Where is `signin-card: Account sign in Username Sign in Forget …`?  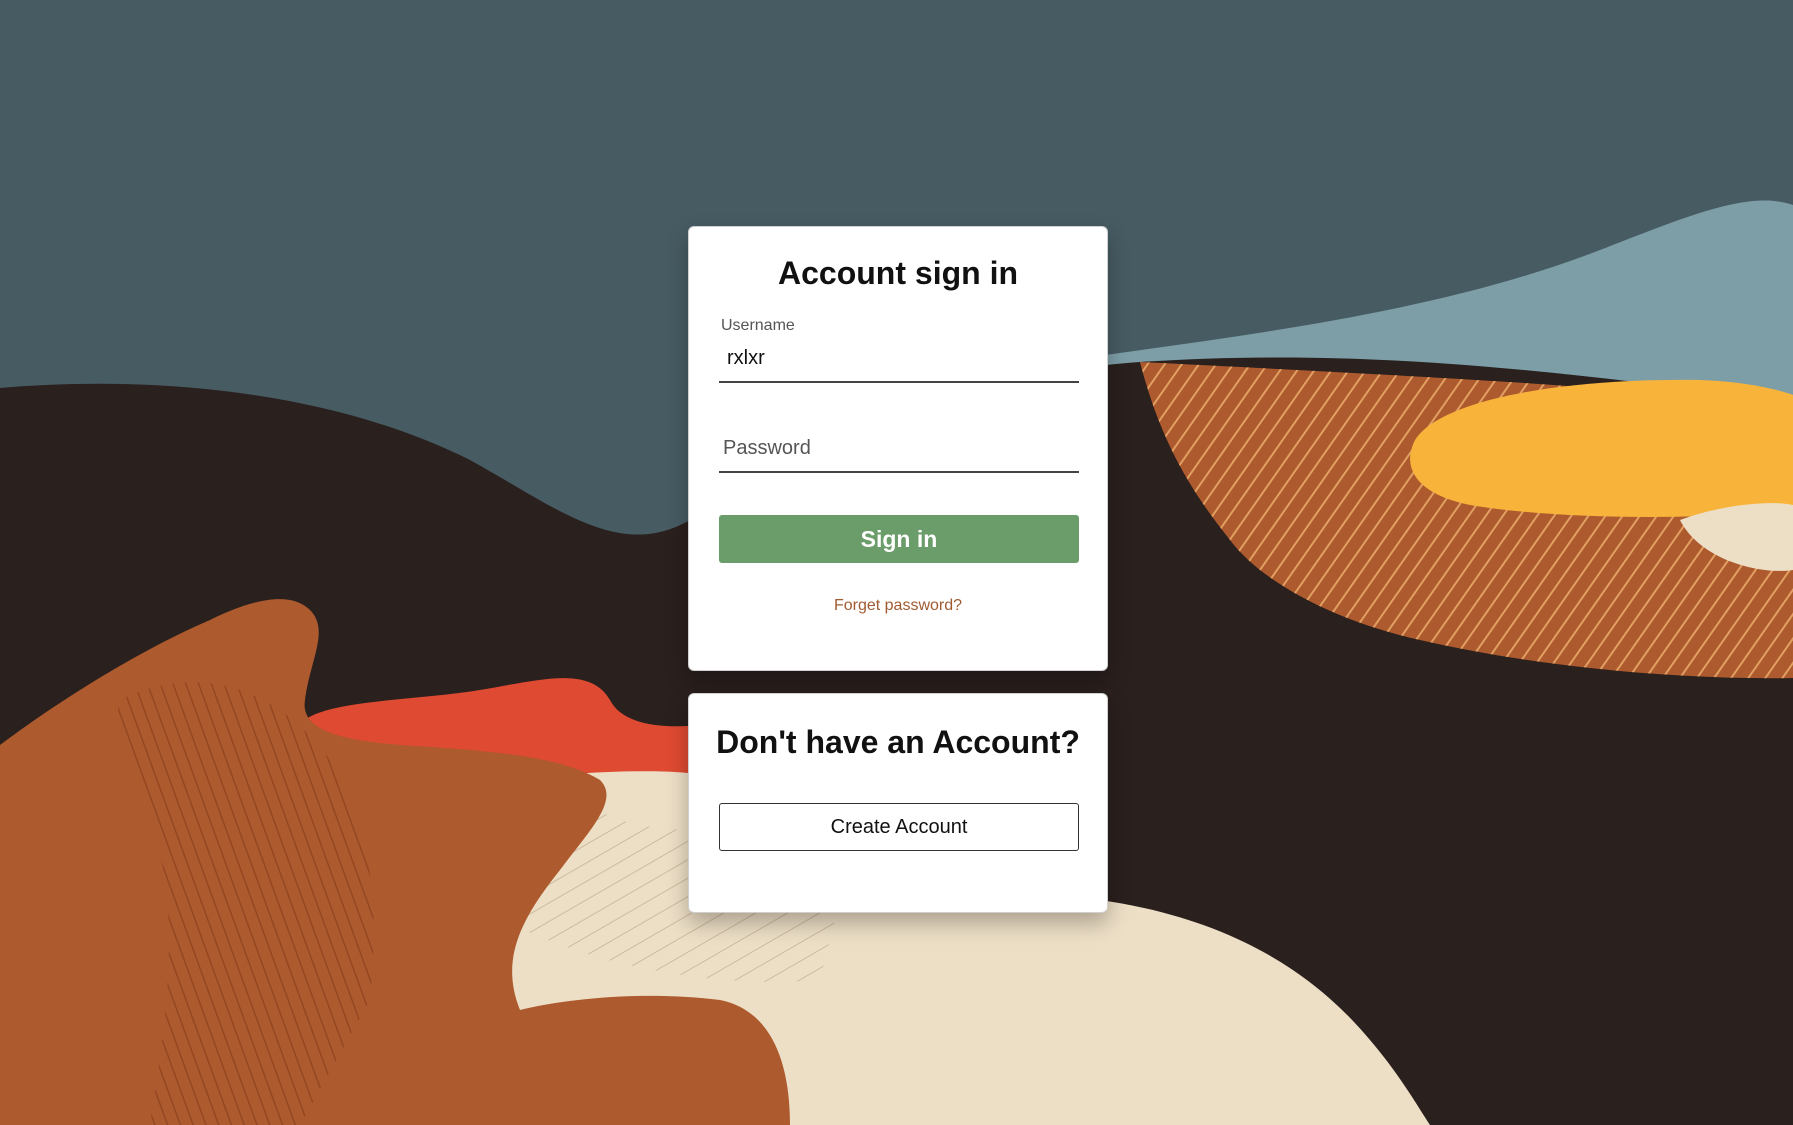
signin-card: Account sign in Username Sign in Forget … is located at coordinates (898, 448).